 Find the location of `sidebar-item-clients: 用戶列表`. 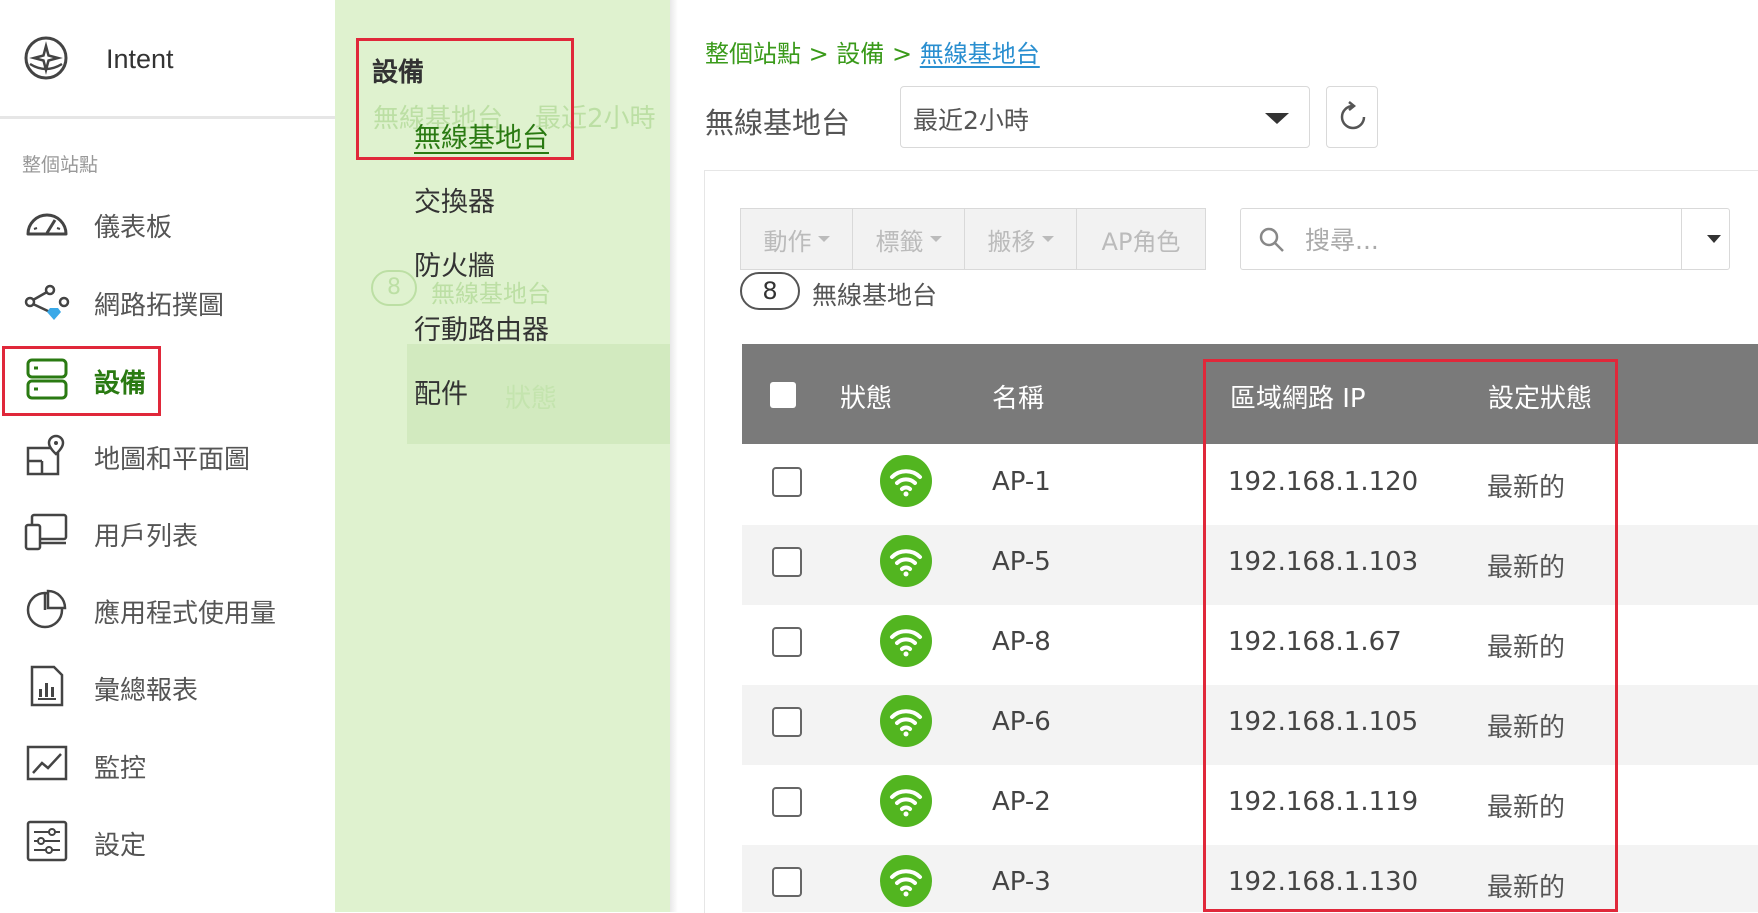

sidebar-item-clients: 用戶列表 is located at coordinates (167, 533).